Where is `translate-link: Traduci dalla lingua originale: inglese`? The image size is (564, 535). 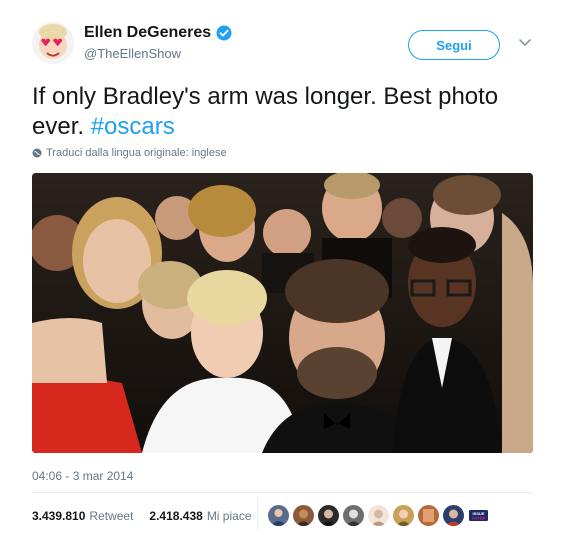
translate-link: Traduci dalla lingua originale: inglese is located at coordinates (129, 153).